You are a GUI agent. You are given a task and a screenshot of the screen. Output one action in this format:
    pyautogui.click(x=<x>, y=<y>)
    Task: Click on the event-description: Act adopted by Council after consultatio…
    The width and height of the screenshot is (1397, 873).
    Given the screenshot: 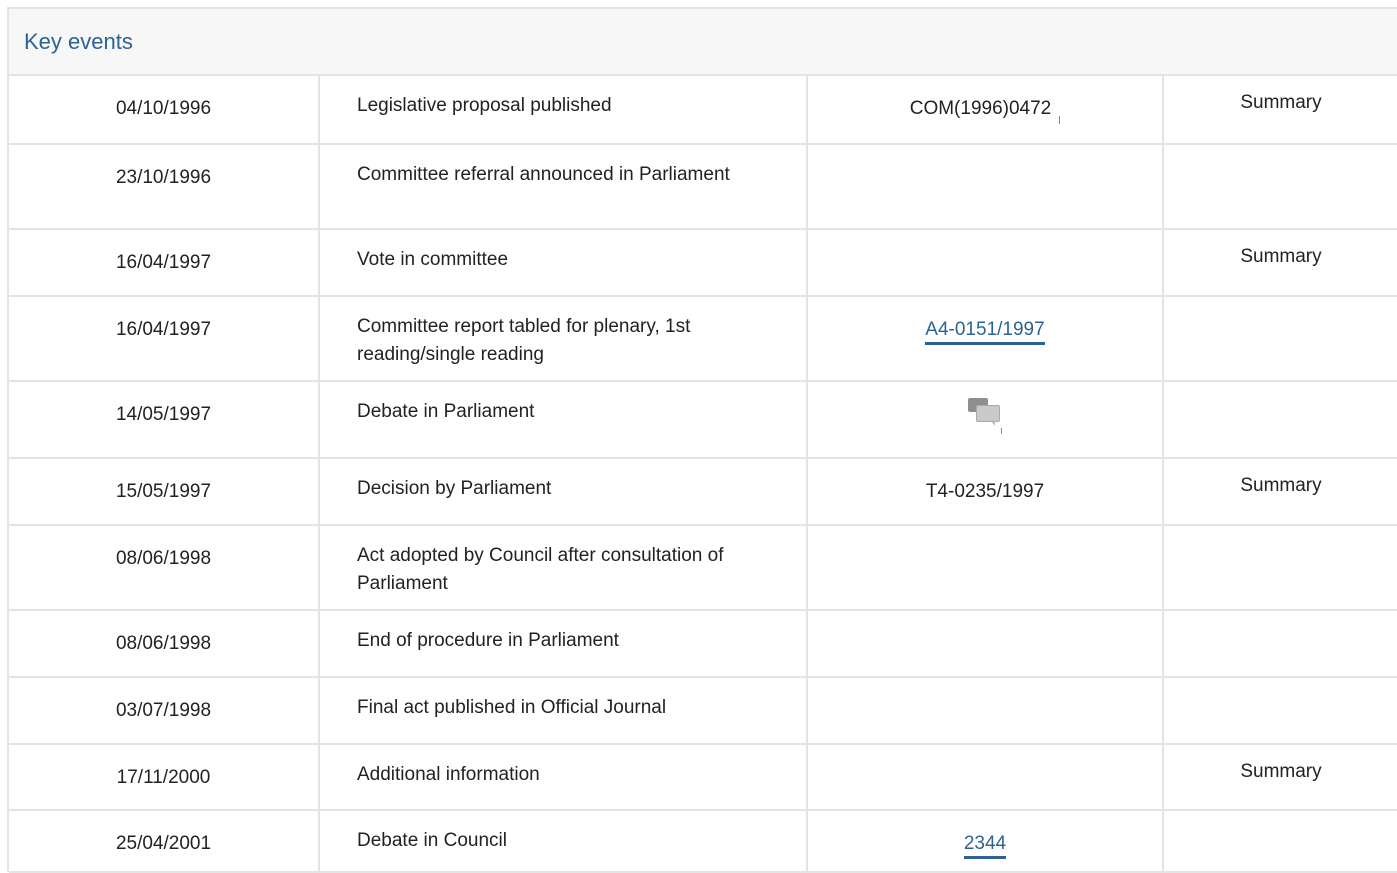 What is the action you would take?
    pyautogui.click(x=563, y=568)
    